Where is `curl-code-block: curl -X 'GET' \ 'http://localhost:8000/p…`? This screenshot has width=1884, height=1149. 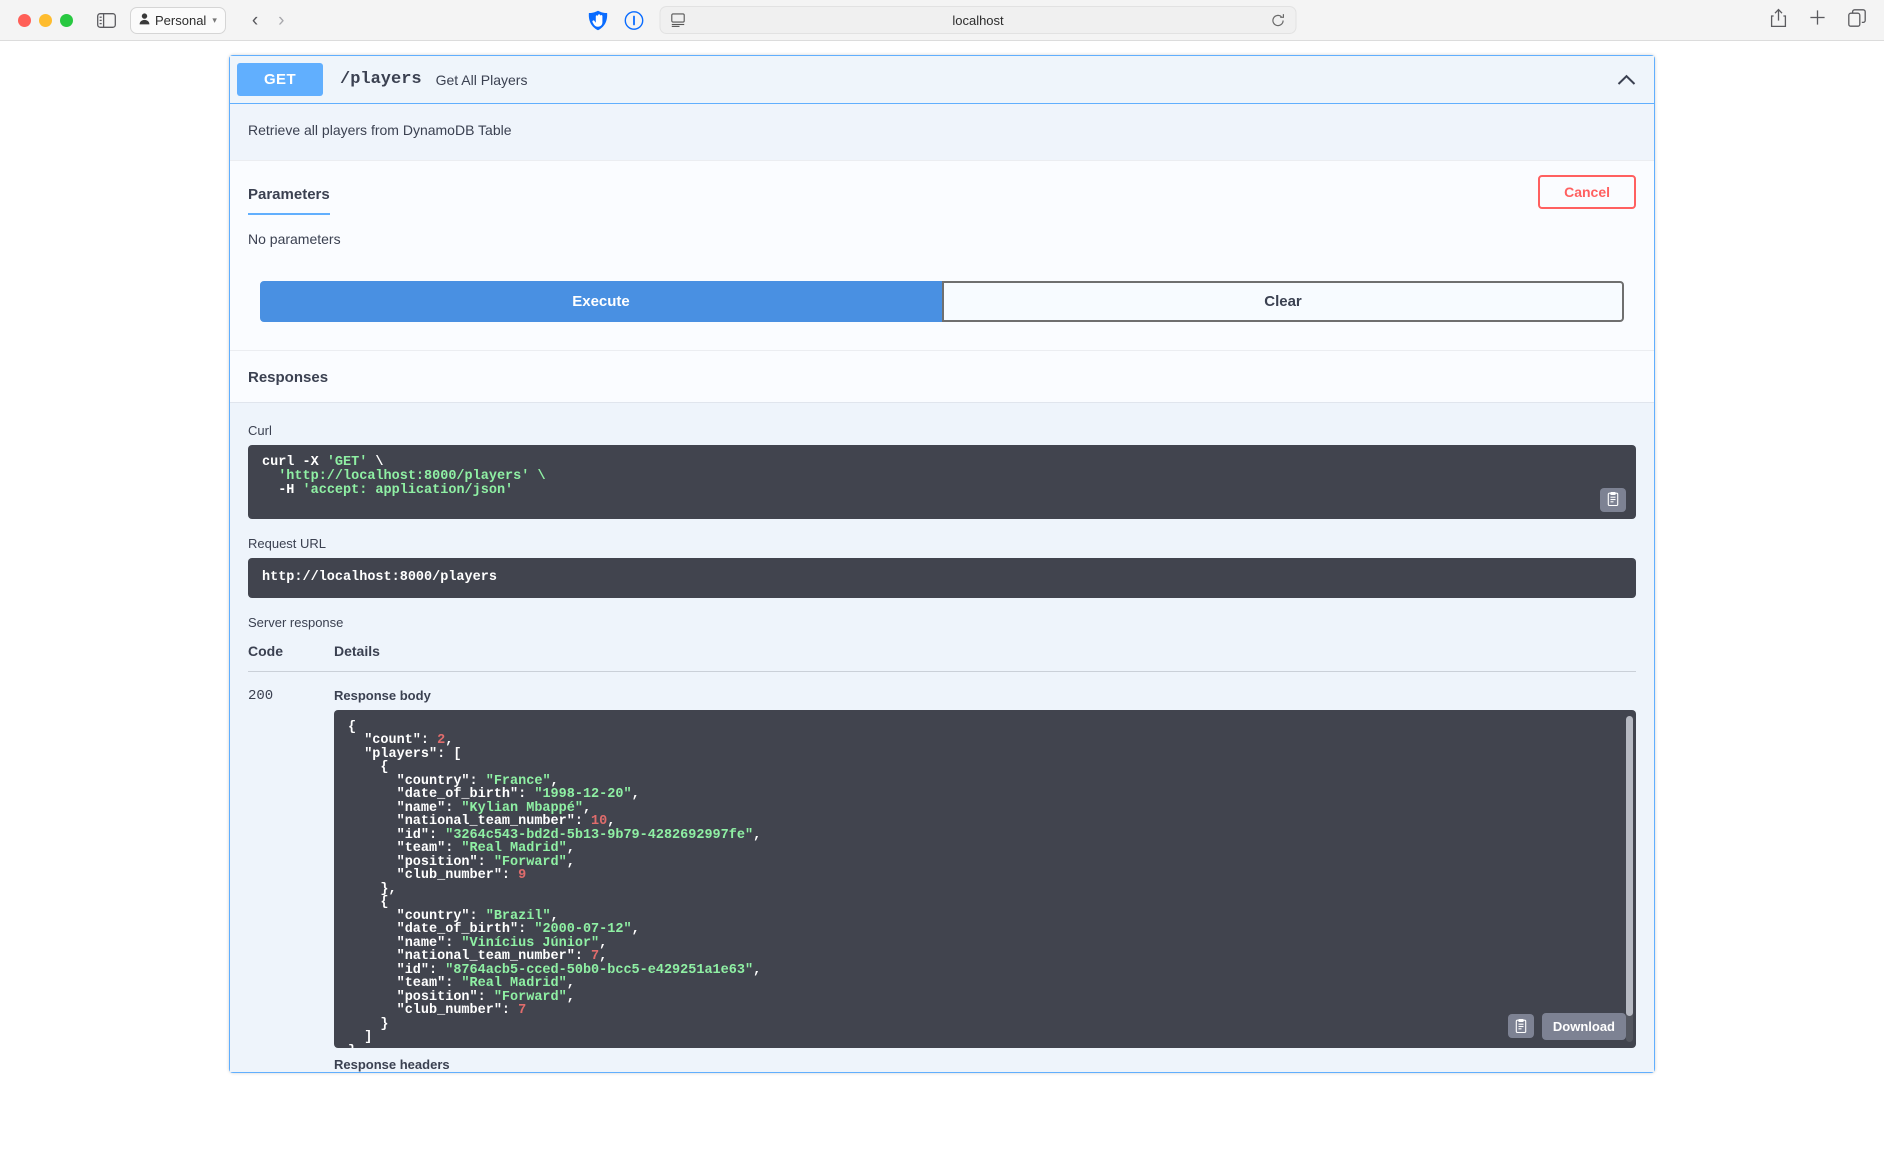
curl-code-block: curl -X 'GET' \ 'http://localhost:8000/p… is located at coordinates (942, 482).